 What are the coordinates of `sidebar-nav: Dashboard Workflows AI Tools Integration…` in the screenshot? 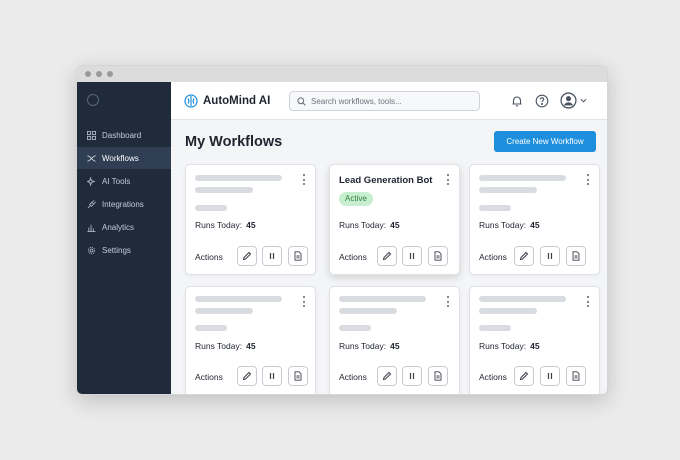 It's located at (124, 193).